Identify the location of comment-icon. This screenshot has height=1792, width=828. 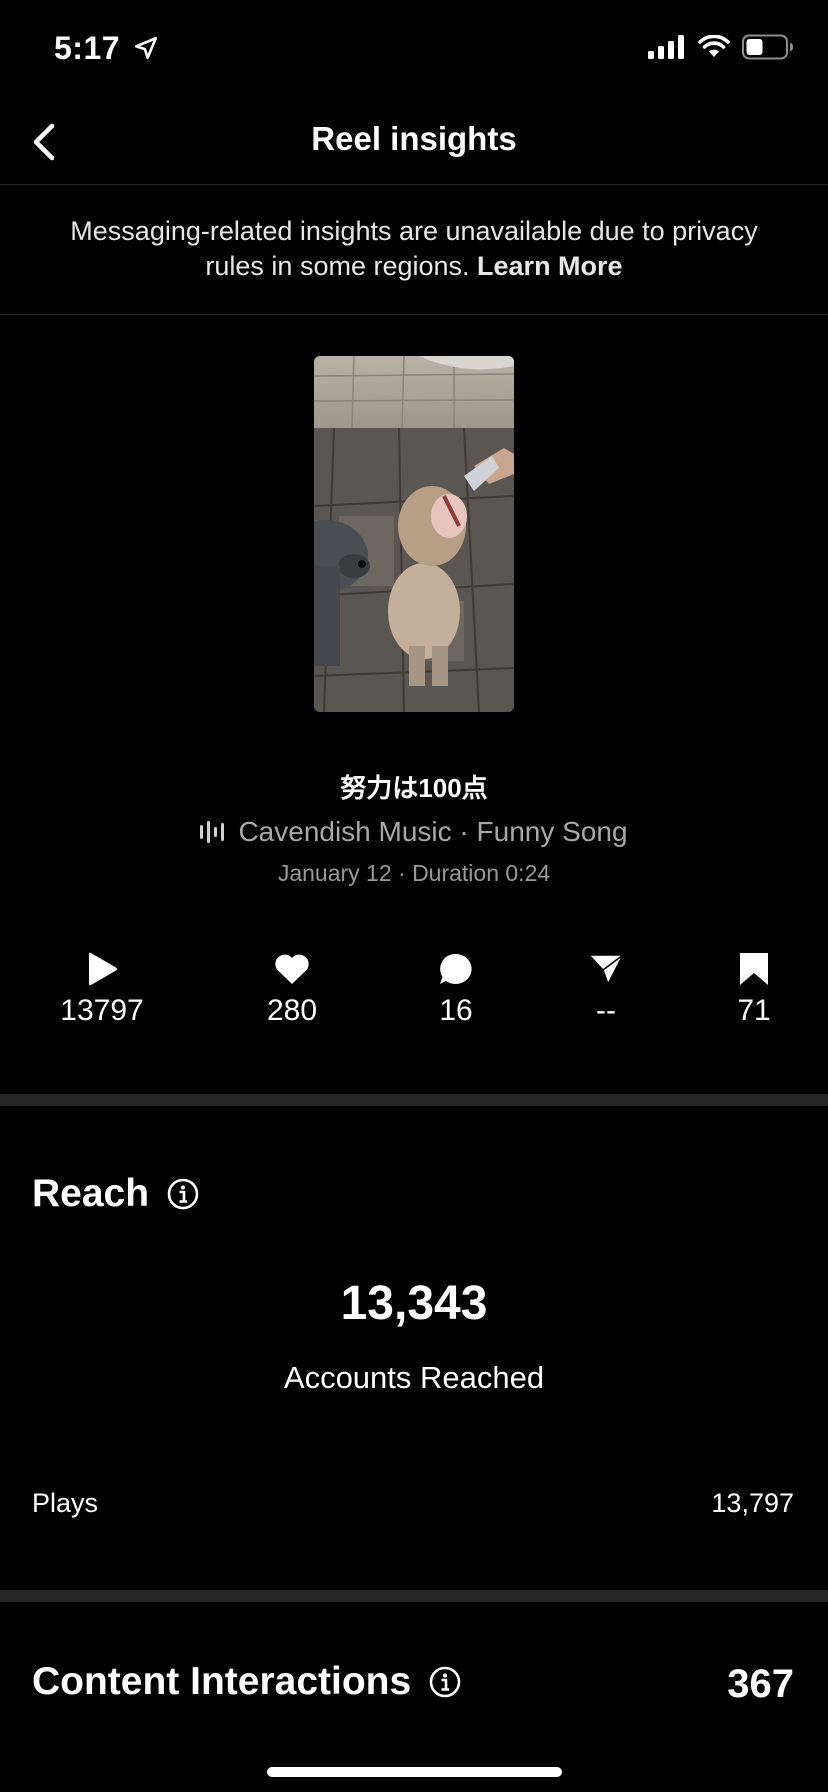
(456, 968).